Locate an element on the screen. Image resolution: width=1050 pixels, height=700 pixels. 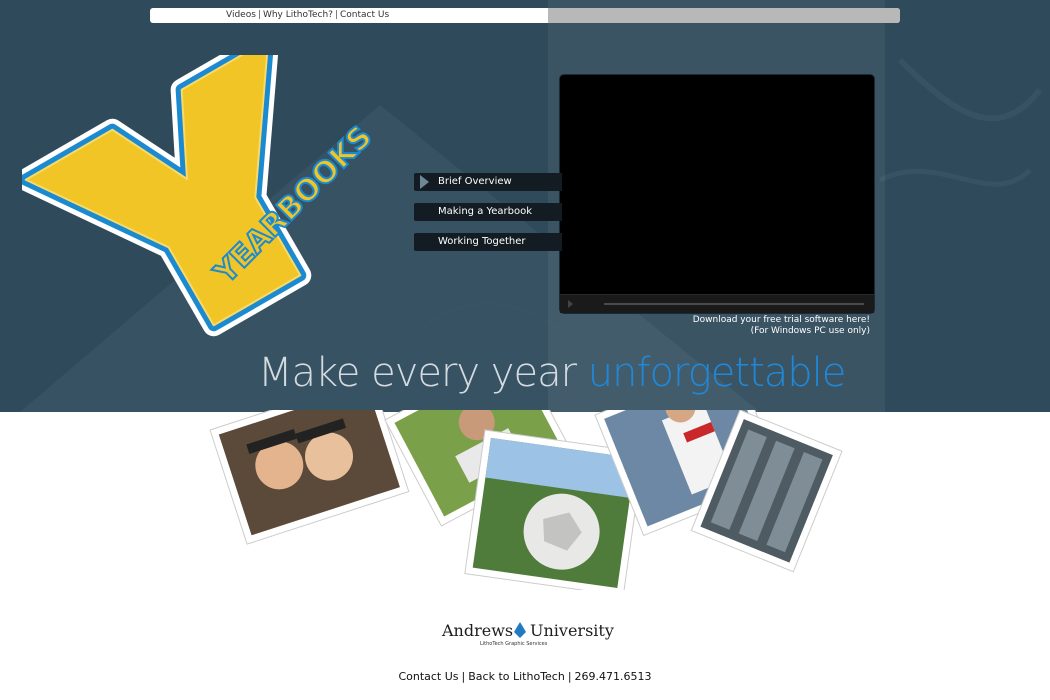
university-name-left: Andrews is located at coordinates (477, 630).